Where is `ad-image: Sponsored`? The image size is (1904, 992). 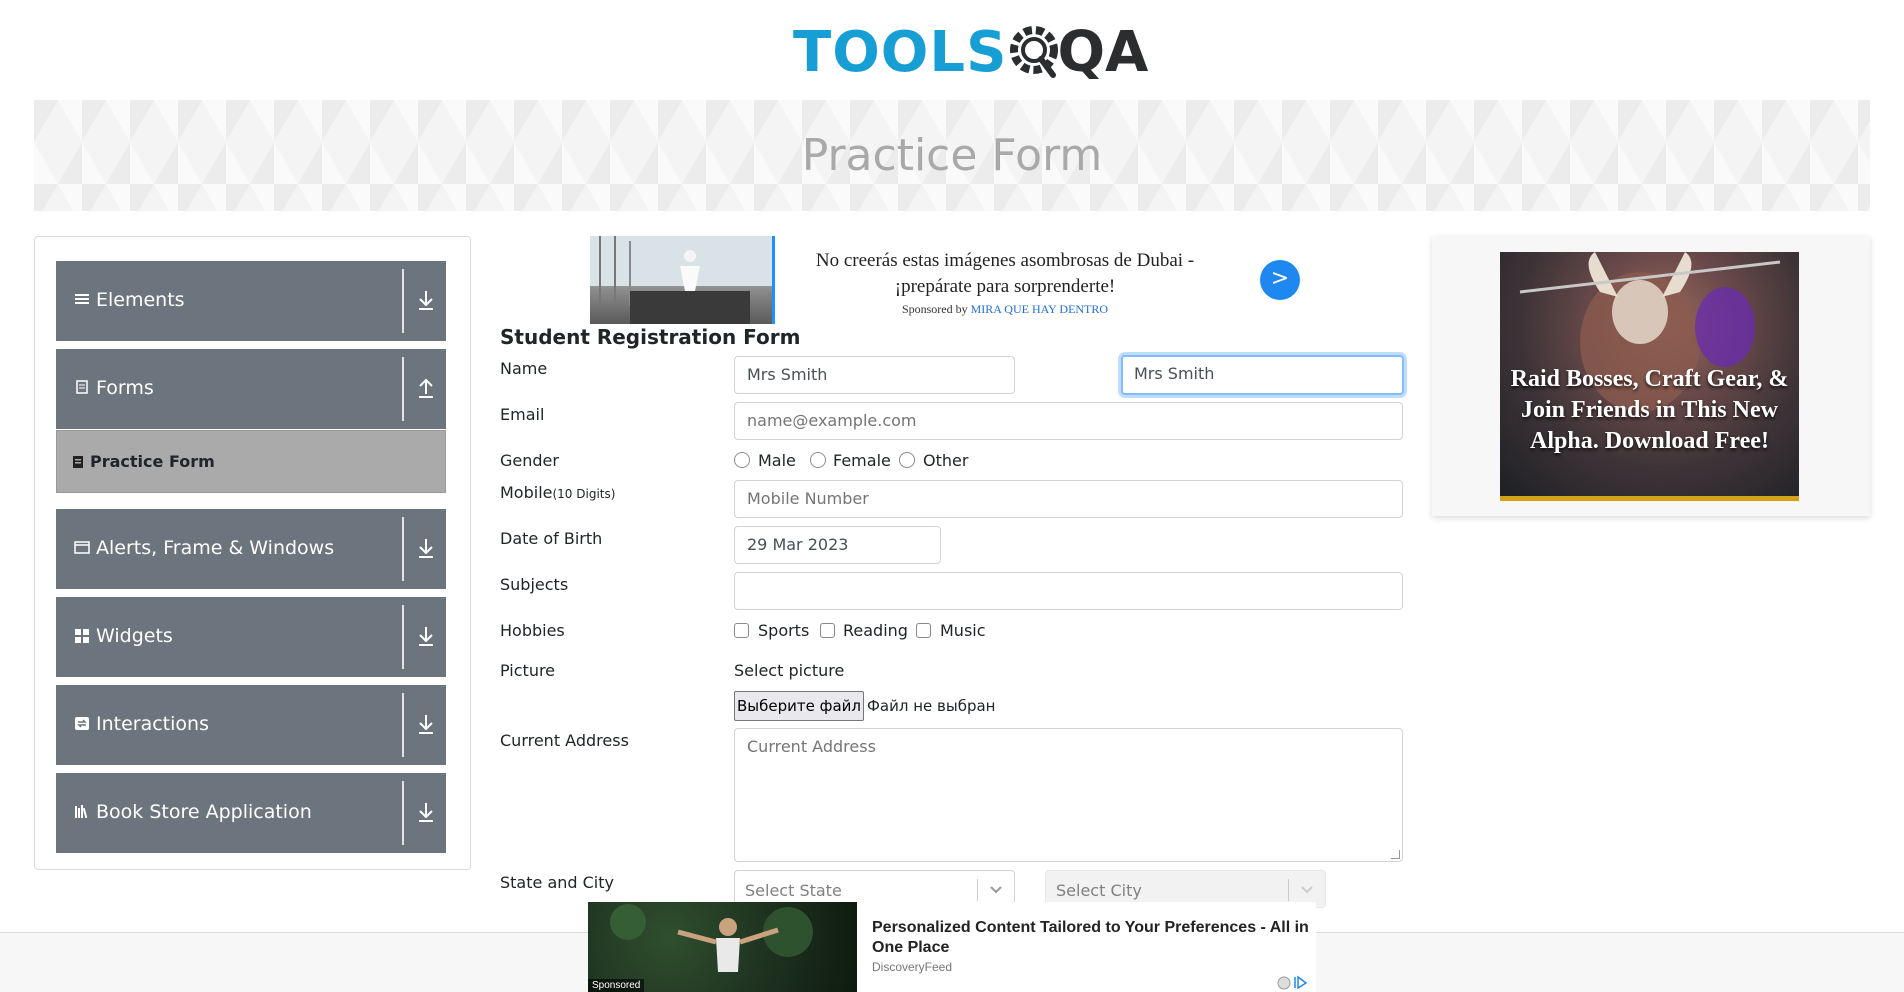 ad-image: Sponsored is located at coordinates (722, 947).